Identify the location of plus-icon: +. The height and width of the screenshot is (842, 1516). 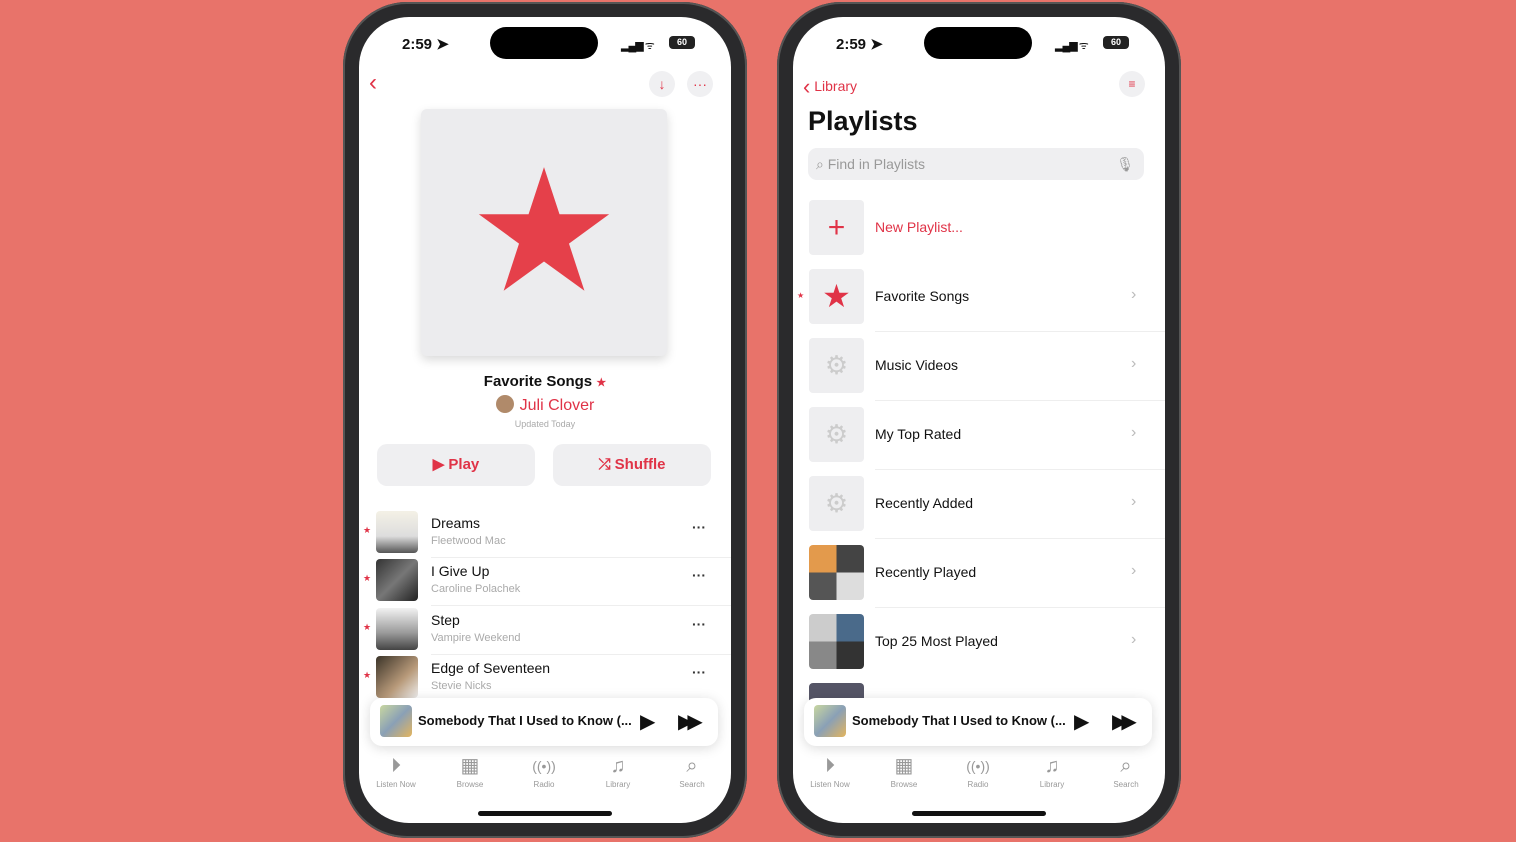
(836, 227).